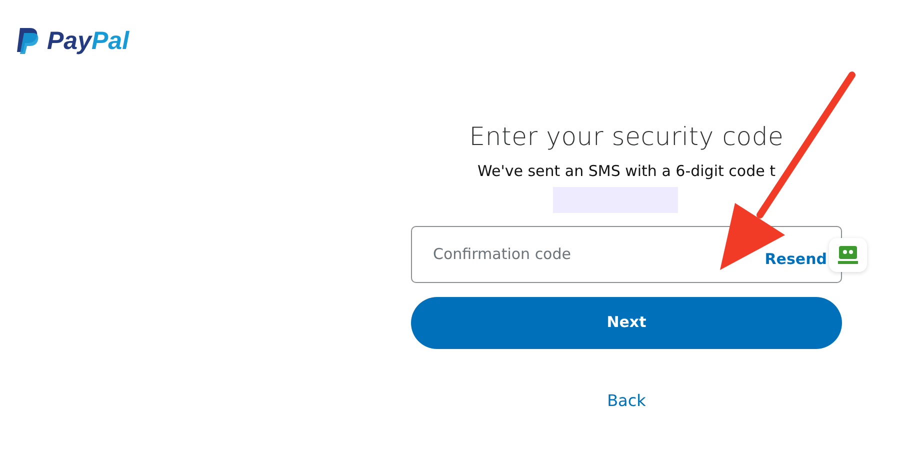 This screenshot has height=455, width=915. Describe the element at coordinates (28, 41) in the screenshot. I see `logo-icon` at that location.